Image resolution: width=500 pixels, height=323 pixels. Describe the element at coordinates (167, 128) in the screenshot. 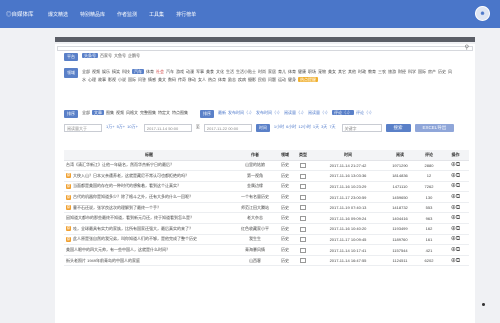

I see `date-from-input: 2017-11-14 50:00` at that location.